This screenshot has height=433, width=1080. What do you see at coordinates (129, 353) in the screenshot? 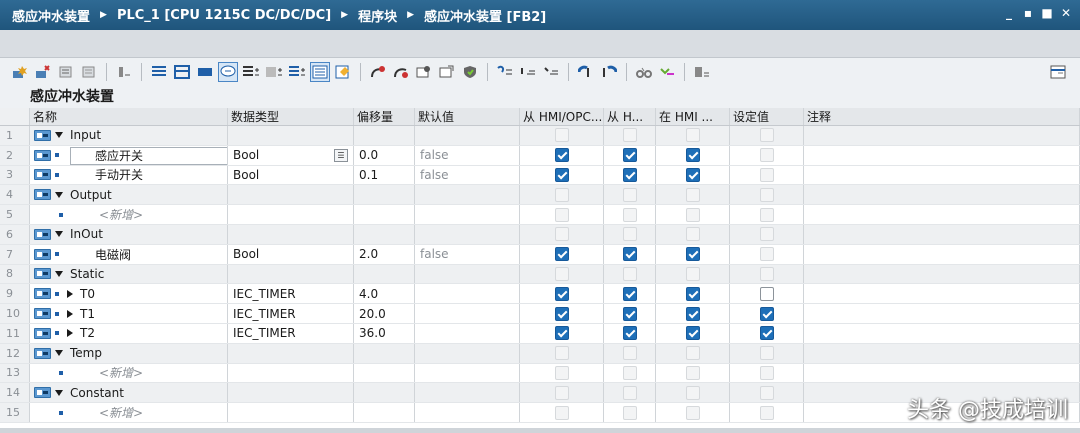
I see `name-cell: Temp` at bounding box center [129, 353].